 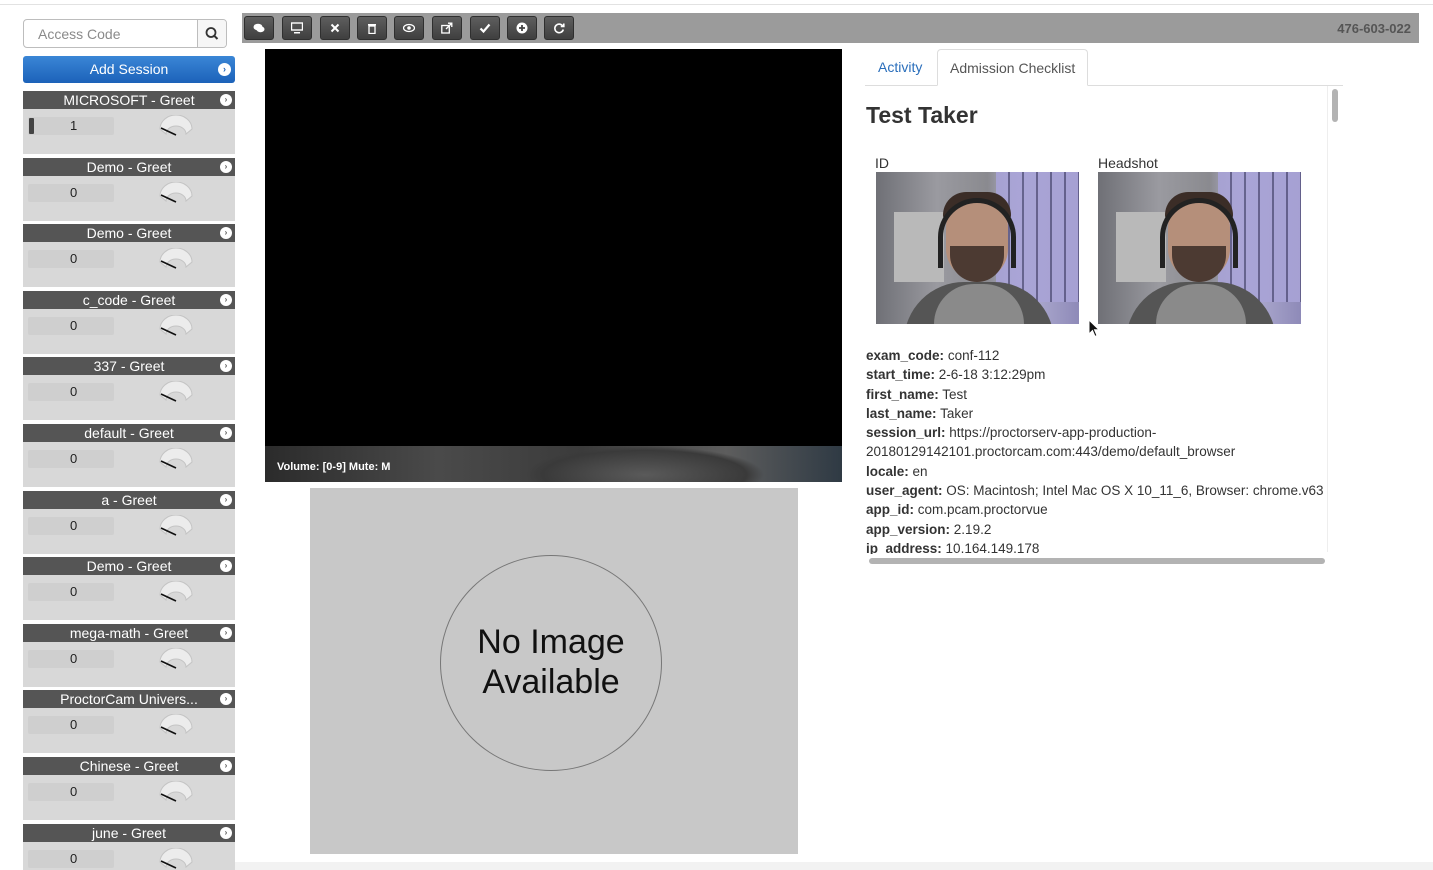 I want to click on add-button, so click(x=522, y=28).